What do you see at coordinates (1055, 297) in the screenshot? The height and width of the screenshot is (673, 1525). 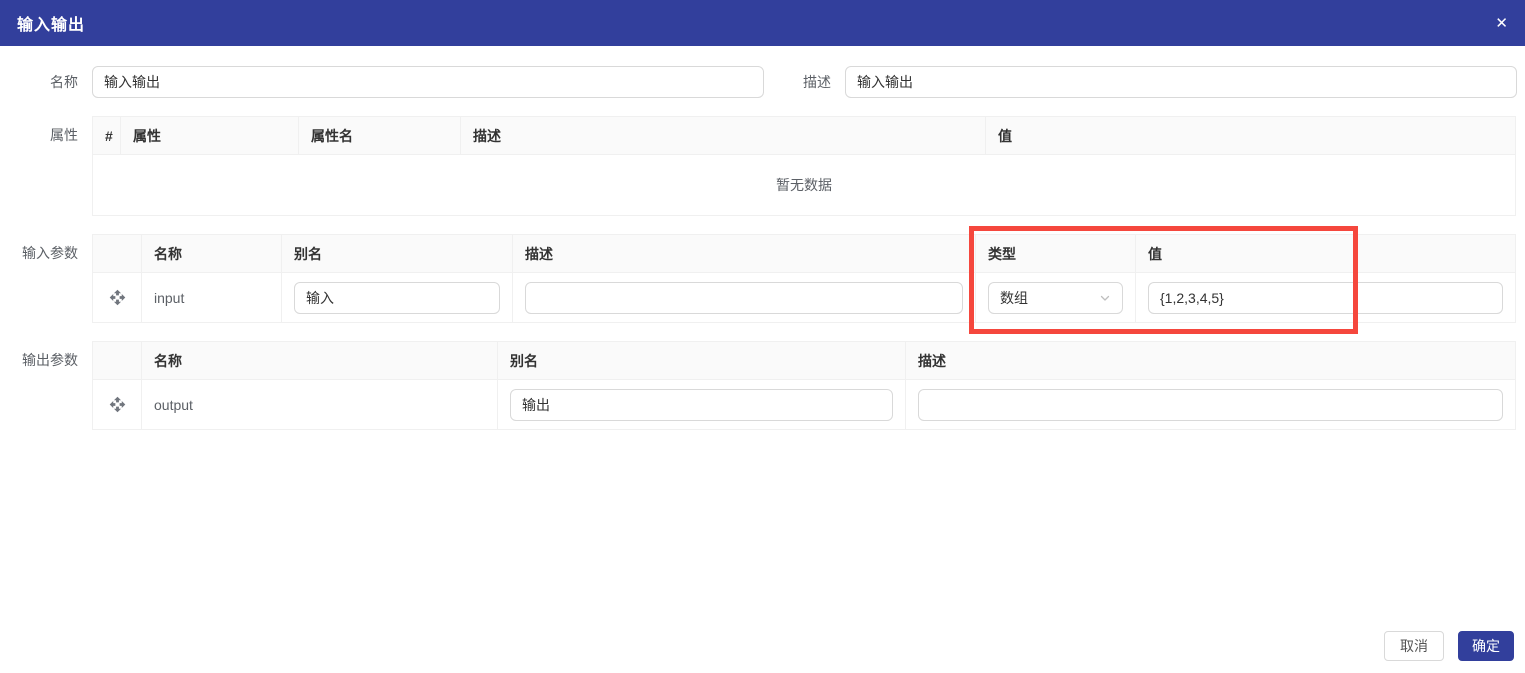 I see `input-param-type-select: 数组` at bounding box center [1055, 297].